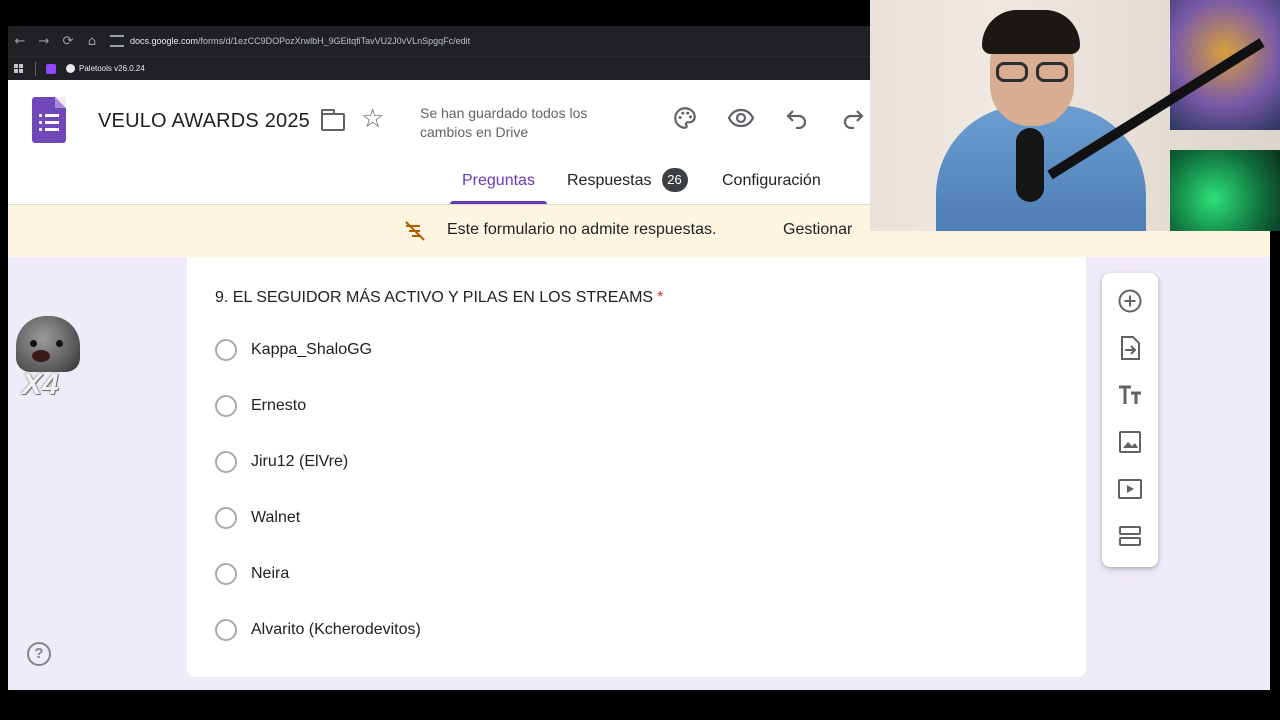 The image size is (1280, 720). Describe the element at coordinates (1130, 395) in the screenshot. I see `add-title-icon` at that location.